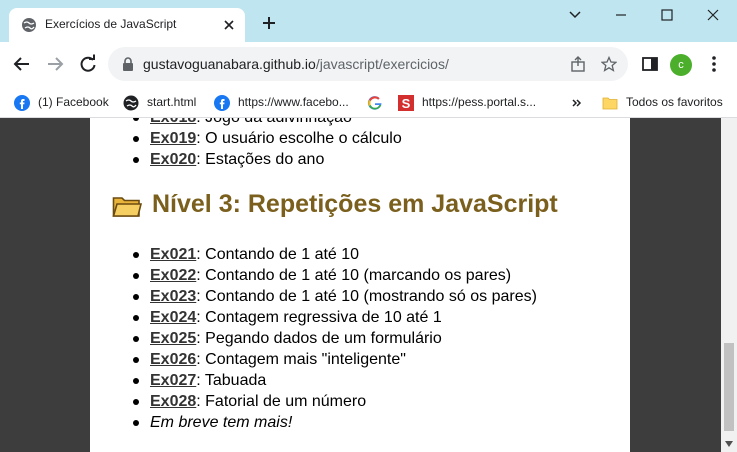 The height and width of the screenshot is (452, 737). I want to click on list-item: Ex019: O usuário escolhe o cálculo, so click(266, 138).